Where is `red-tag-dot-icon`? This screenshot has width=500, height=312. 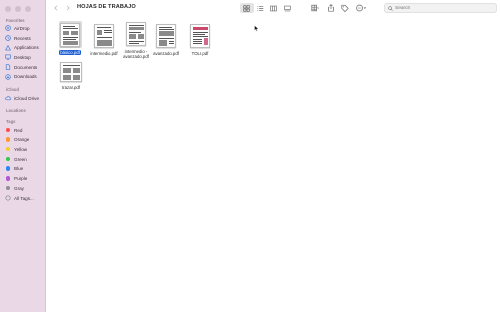 red-tag-dot-icon is located at coordinates (8, 130).